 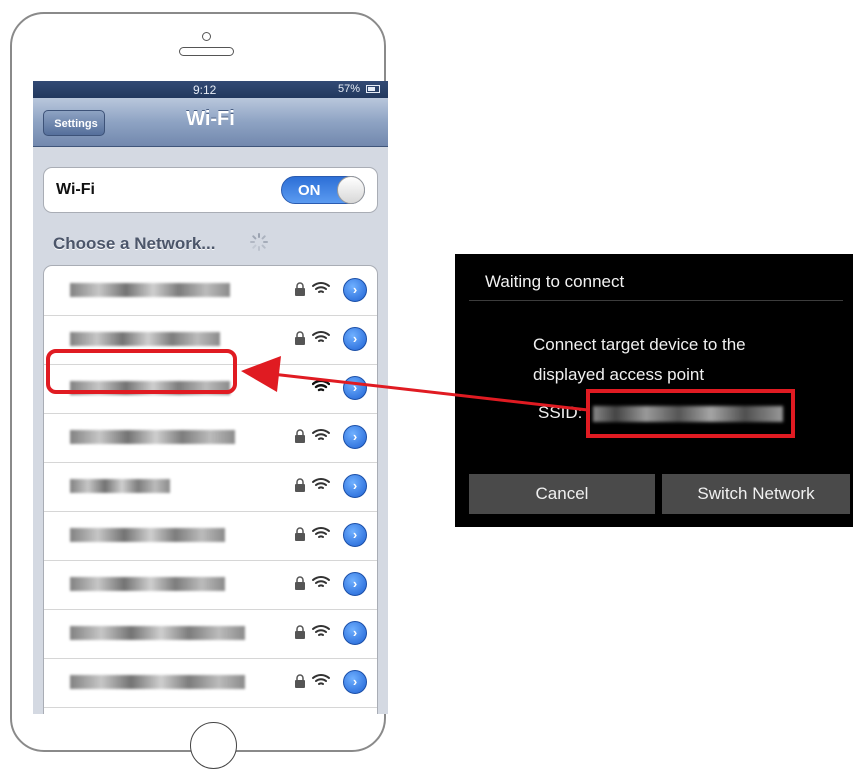 I want to click on battery-percent: 57%, so click(x=348, y=89).